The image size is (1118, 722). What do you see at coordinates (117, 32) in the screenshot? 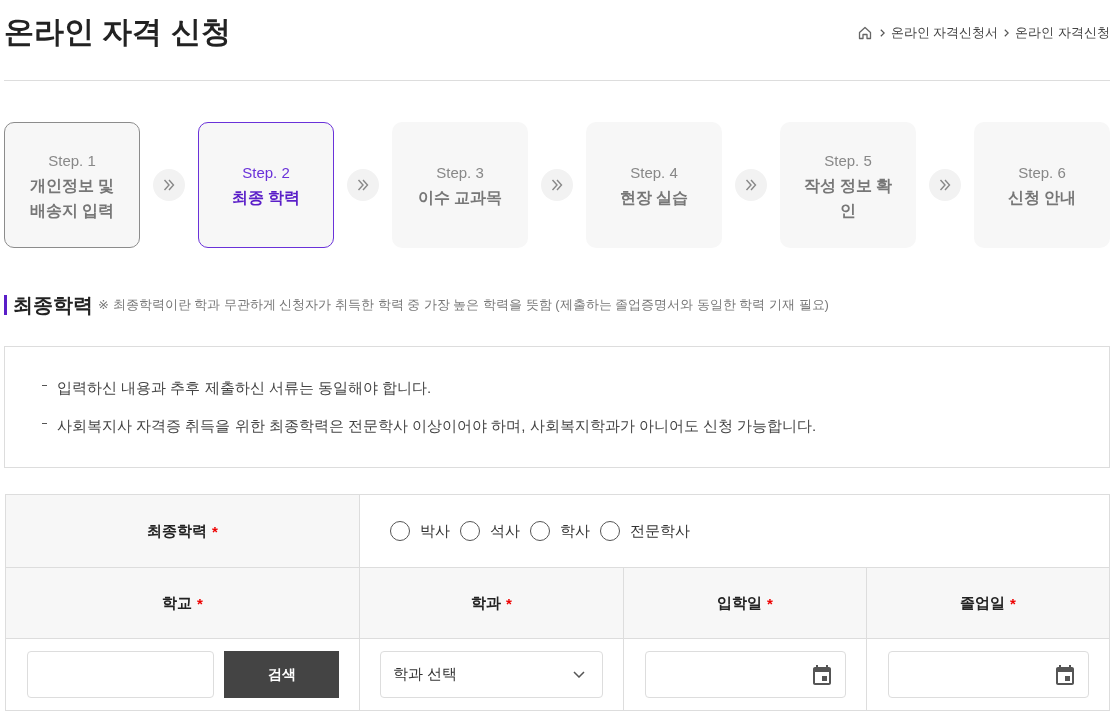
I see `page-title: 온라인 자격 신청` at bounding box center [117, 32].